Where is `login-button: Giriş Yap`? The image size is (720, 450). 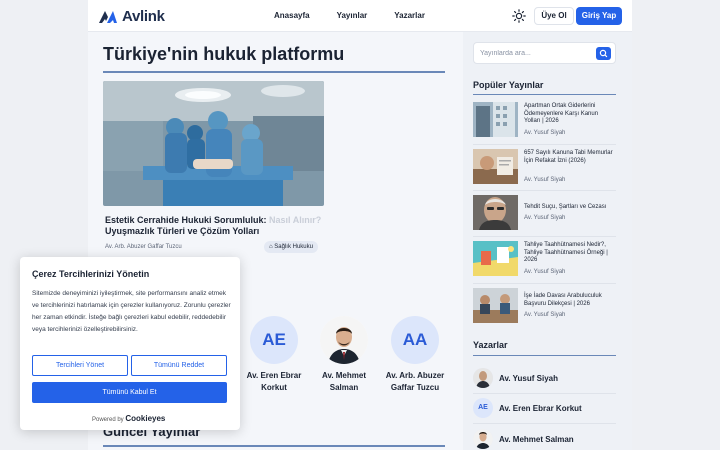
login-button: Giriş Yap is located at coordinates (599, 16).